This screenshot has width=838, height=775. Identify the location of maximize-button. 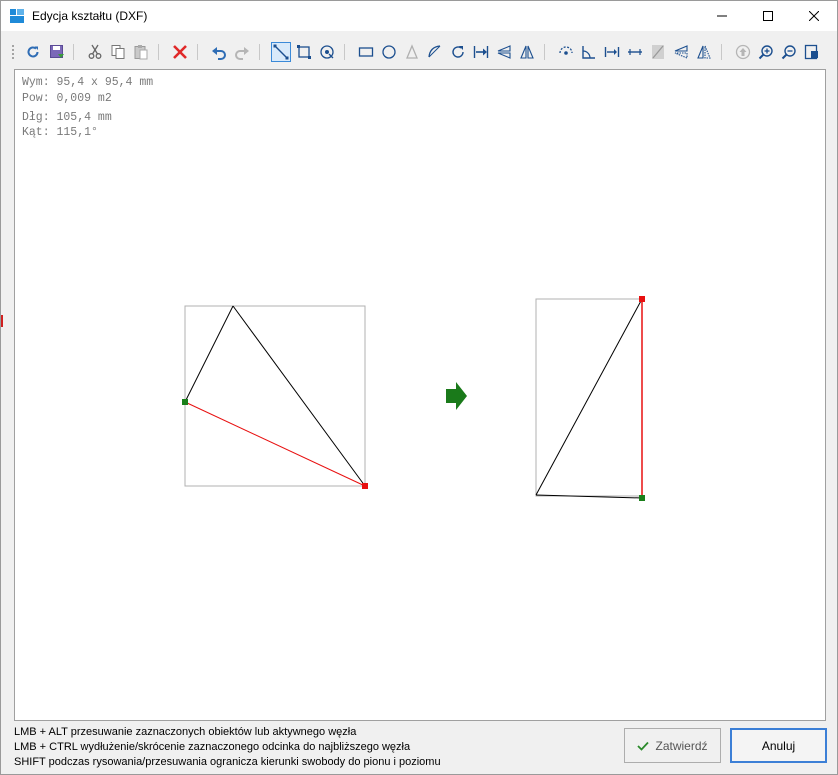
(768, 16).